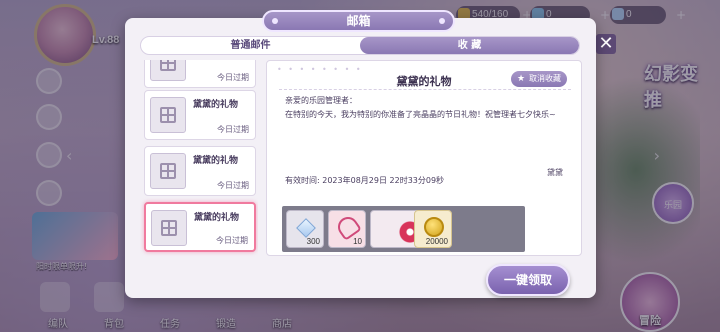 This screenshot has height=332, width=720. I want to click on coin-icon, so click(434, 227).